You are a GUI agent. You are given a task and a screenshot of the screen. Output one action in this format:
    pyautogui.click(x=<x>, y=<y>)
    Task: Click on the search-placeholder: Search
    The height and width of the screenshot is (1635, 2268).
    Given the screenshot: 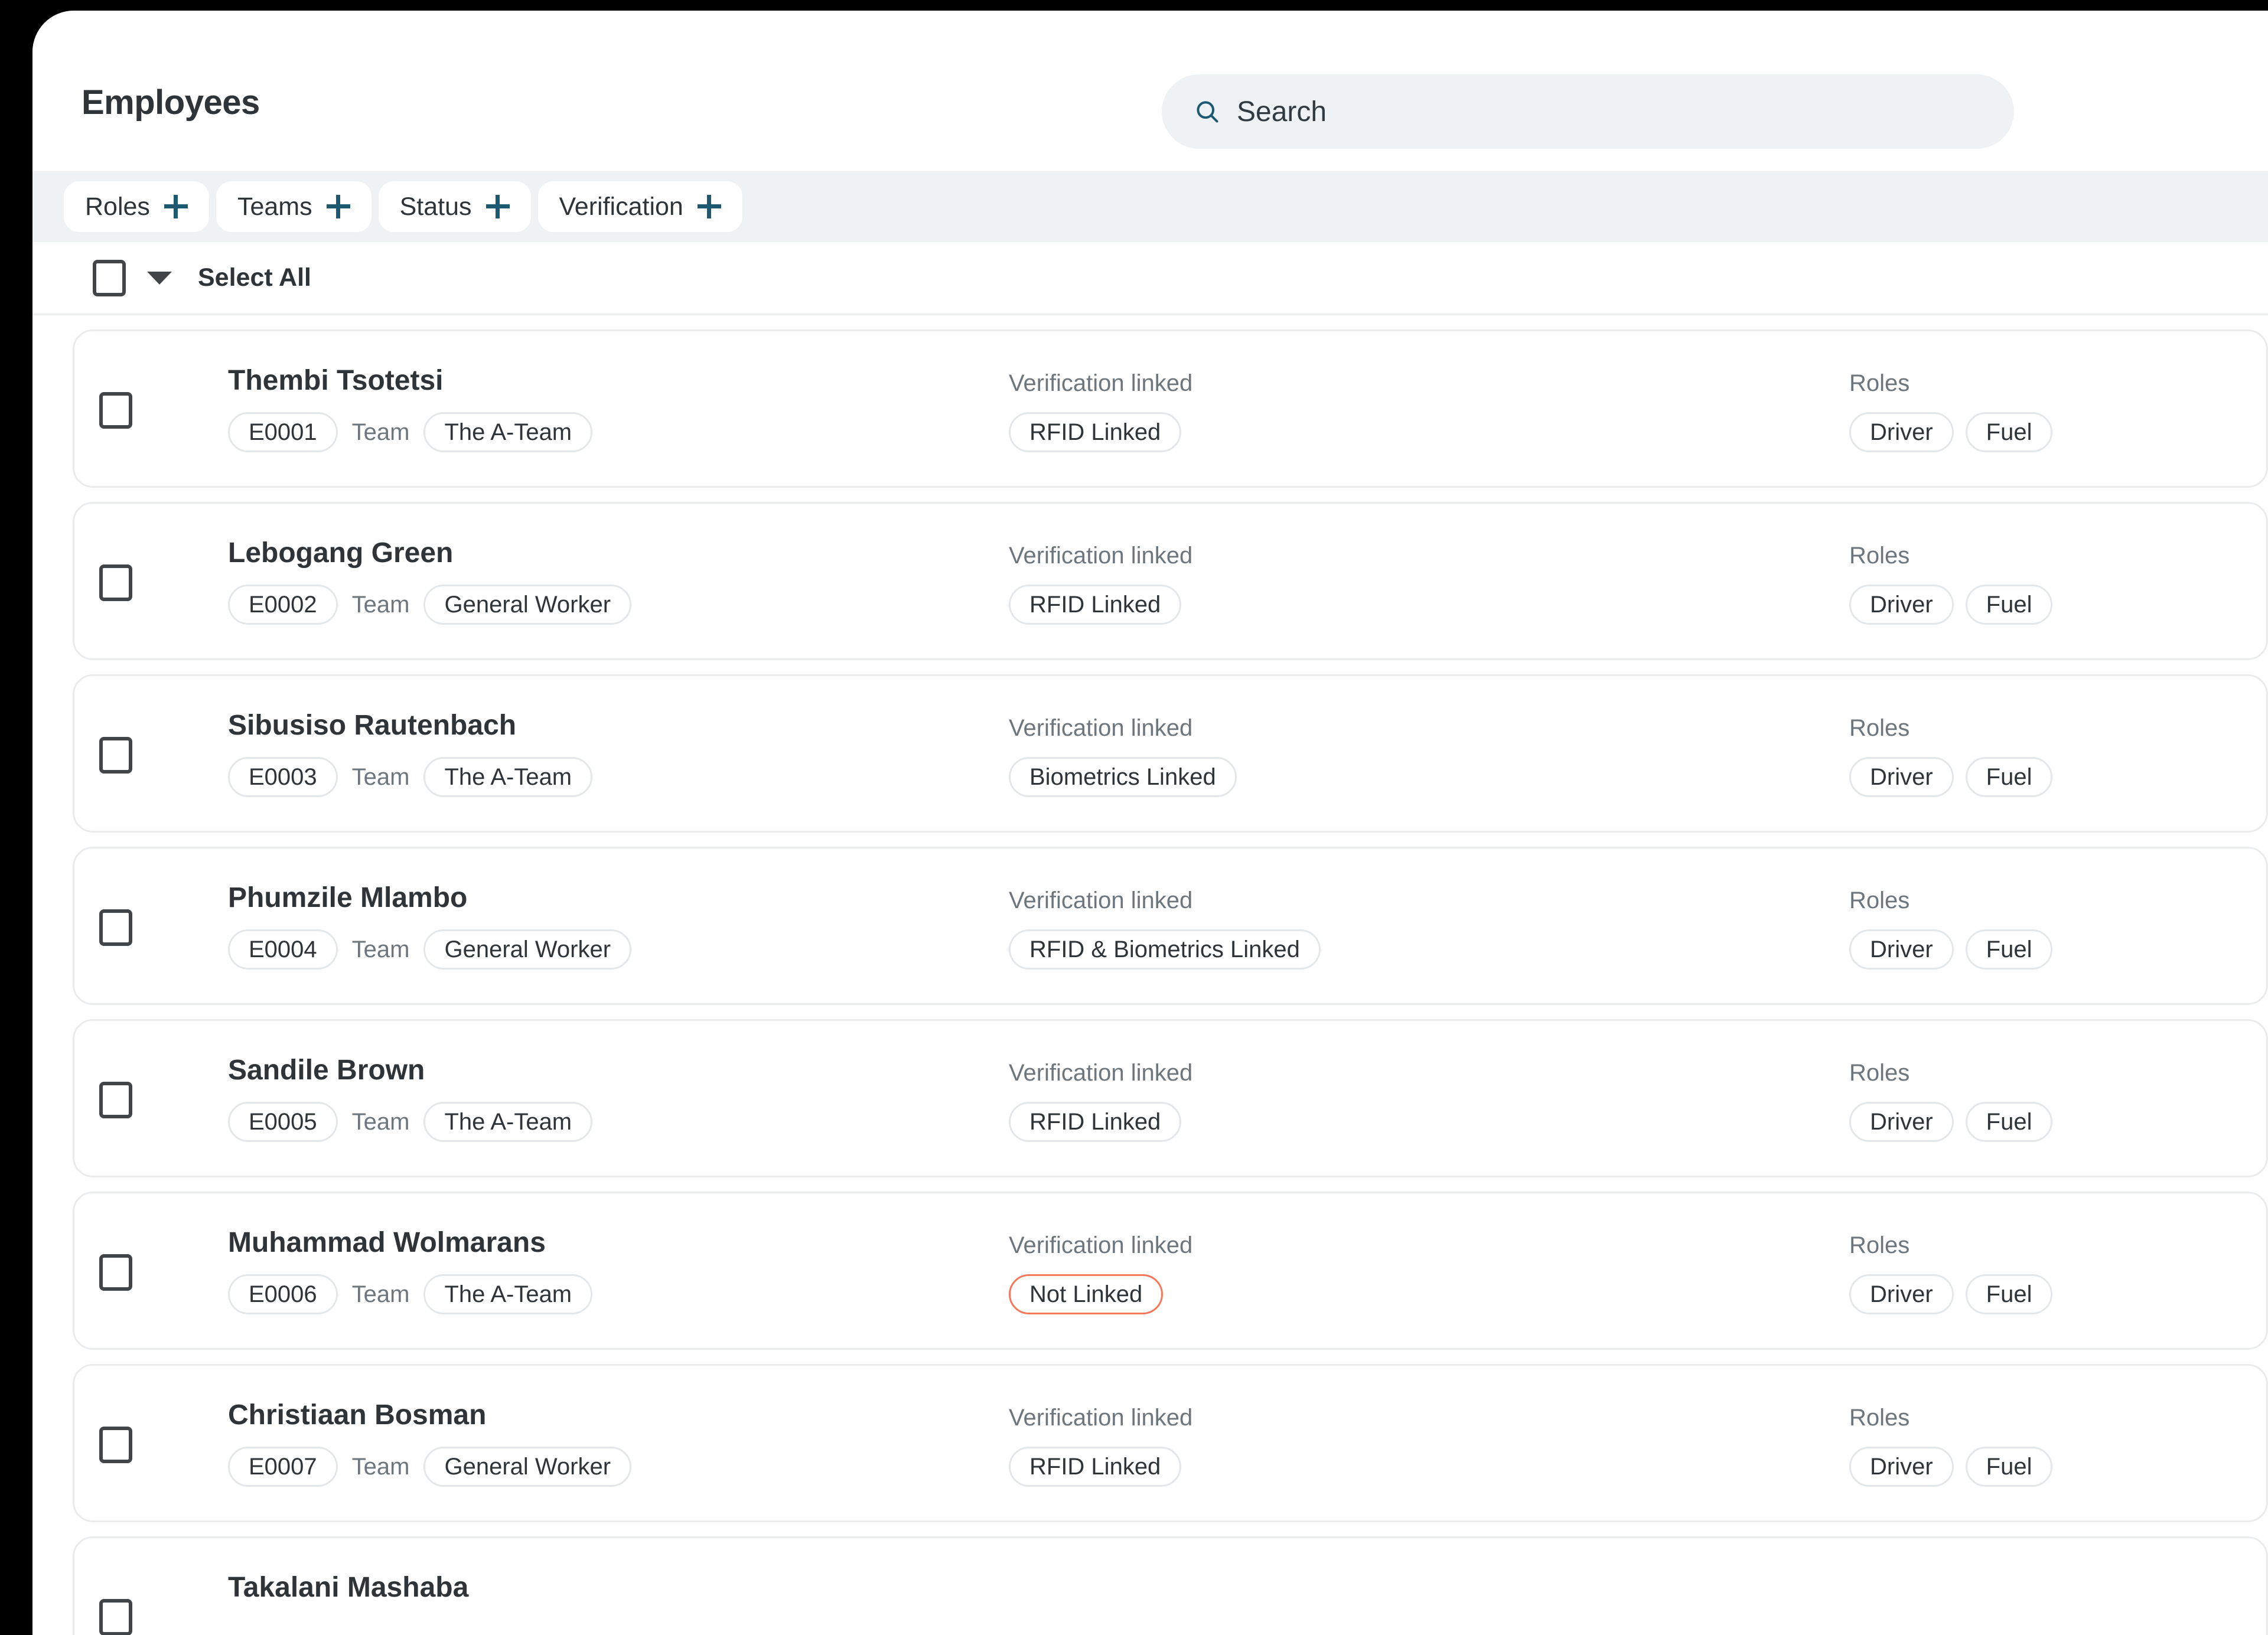 What is the action you would take?
    pyautogui.click(x=1282, y=112)
    